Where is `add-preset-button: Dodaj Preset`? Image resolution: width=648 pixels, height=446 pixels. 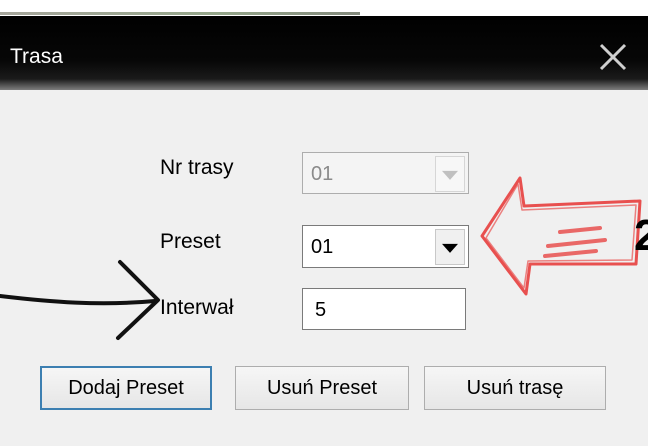 add-preset-button: Dodaj Preset is located at coordinates (126, 388).